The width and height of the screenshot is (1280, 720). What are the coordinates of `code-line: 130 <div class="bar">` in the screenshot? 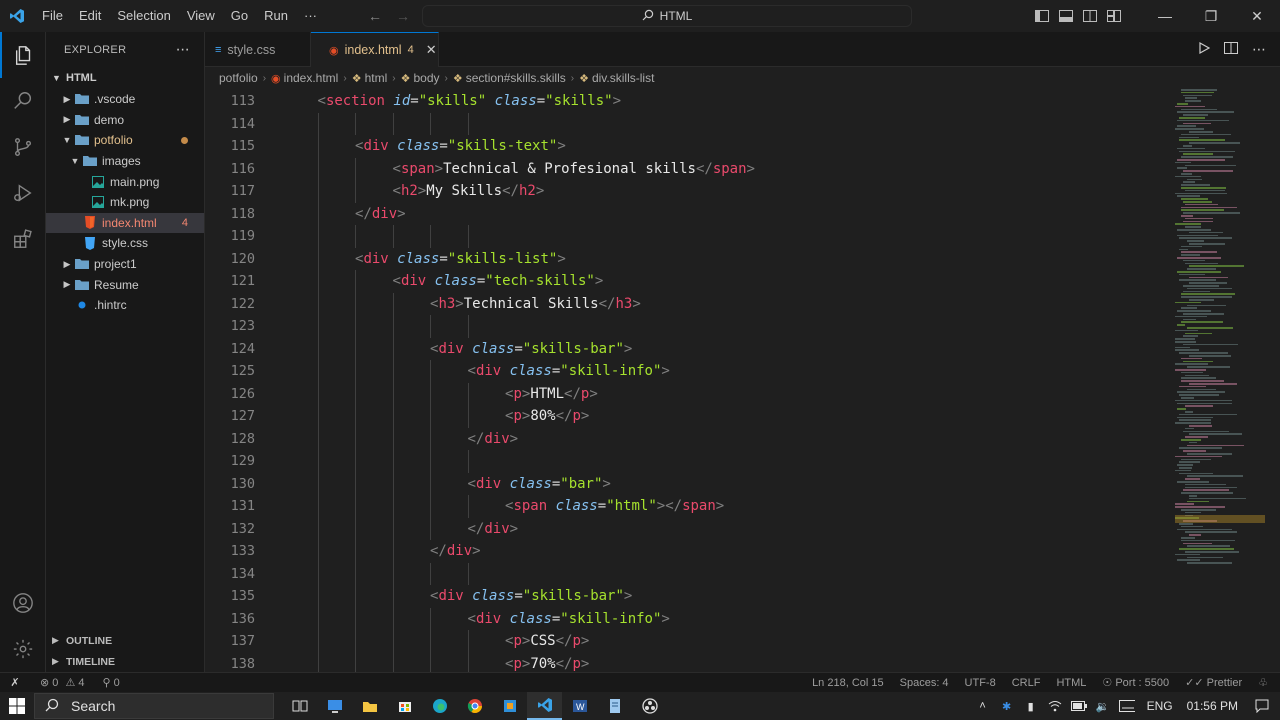 It's located at (690, 483).